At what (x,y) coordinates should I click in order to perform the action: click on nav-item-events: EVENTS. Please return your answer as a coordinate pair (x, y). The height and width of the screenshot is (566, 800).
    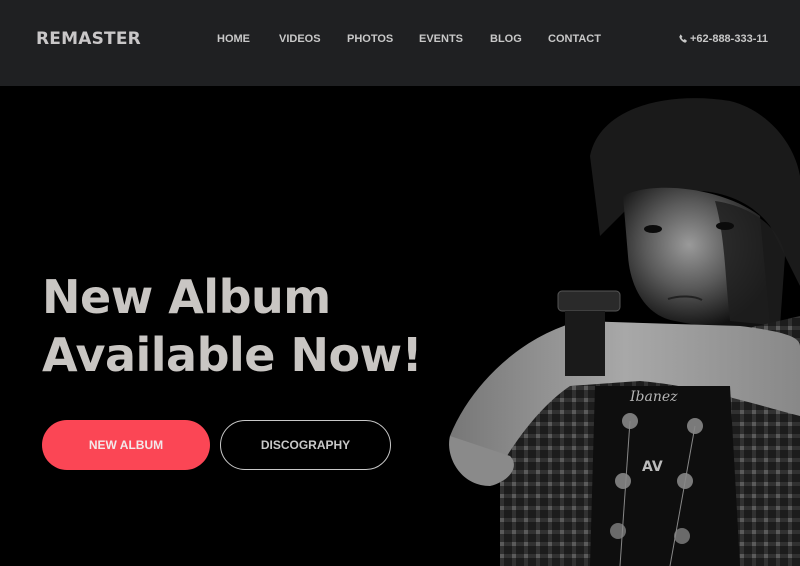
    Looking at the image, I should click on (441, 39).